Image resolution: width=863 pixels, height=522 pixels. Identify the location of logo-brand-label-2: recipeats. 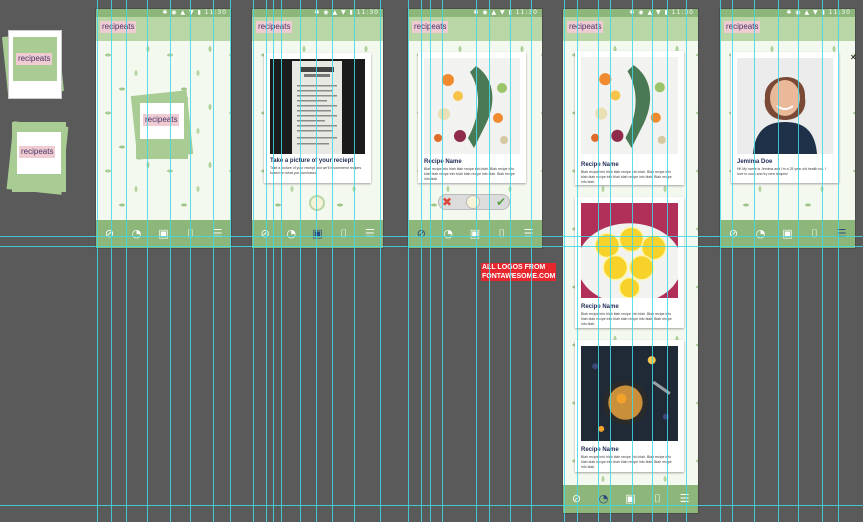
(37, 152).